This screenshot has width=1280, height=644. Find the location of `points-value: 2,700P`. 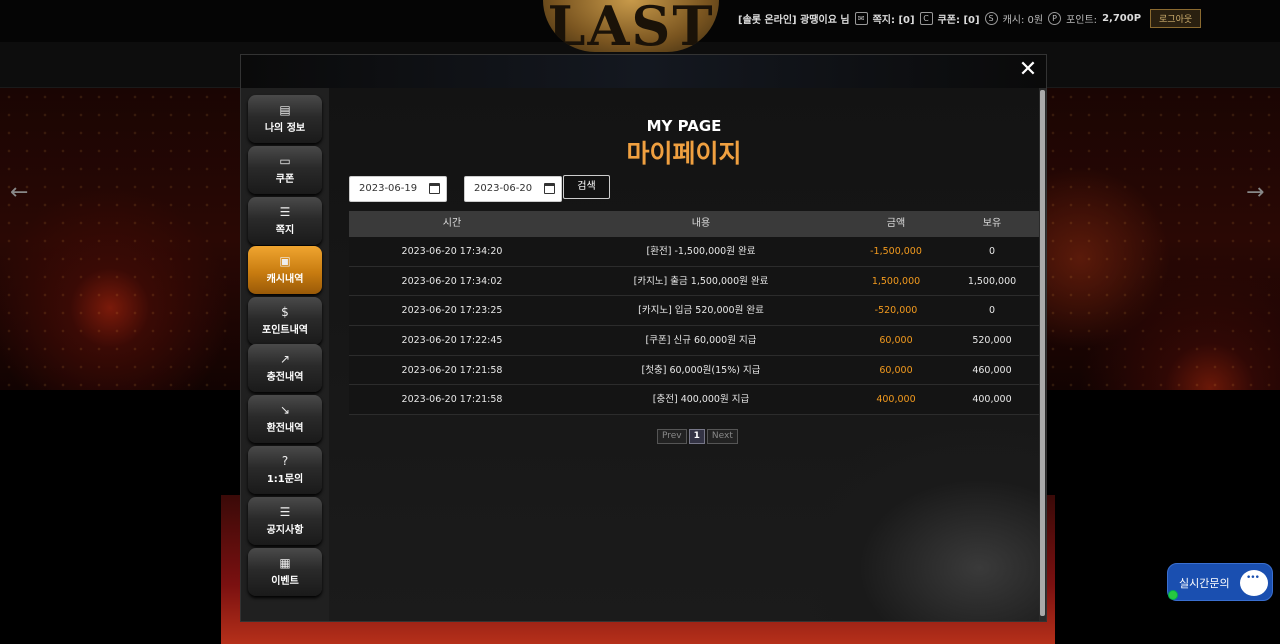

points-value: 2,700P is located at coordinates (1122, 18).